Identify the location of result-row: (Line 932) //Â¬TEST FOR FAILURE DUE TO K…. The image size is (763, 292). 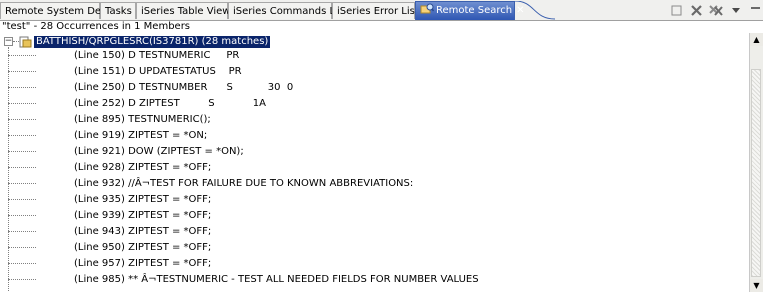
(210, 184).